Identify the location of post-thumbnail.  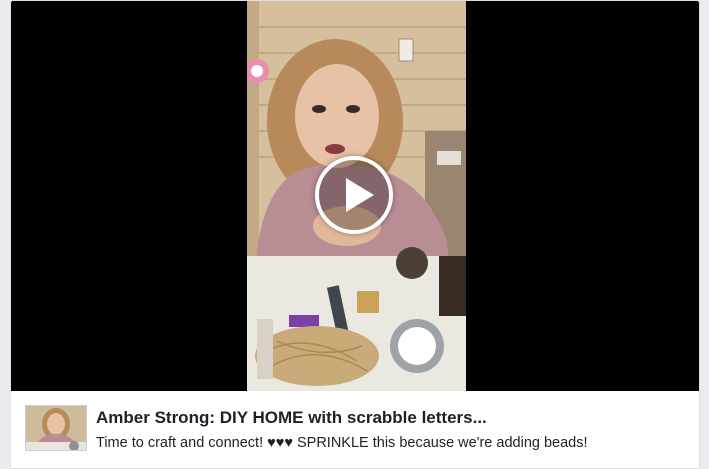
(56, 428).